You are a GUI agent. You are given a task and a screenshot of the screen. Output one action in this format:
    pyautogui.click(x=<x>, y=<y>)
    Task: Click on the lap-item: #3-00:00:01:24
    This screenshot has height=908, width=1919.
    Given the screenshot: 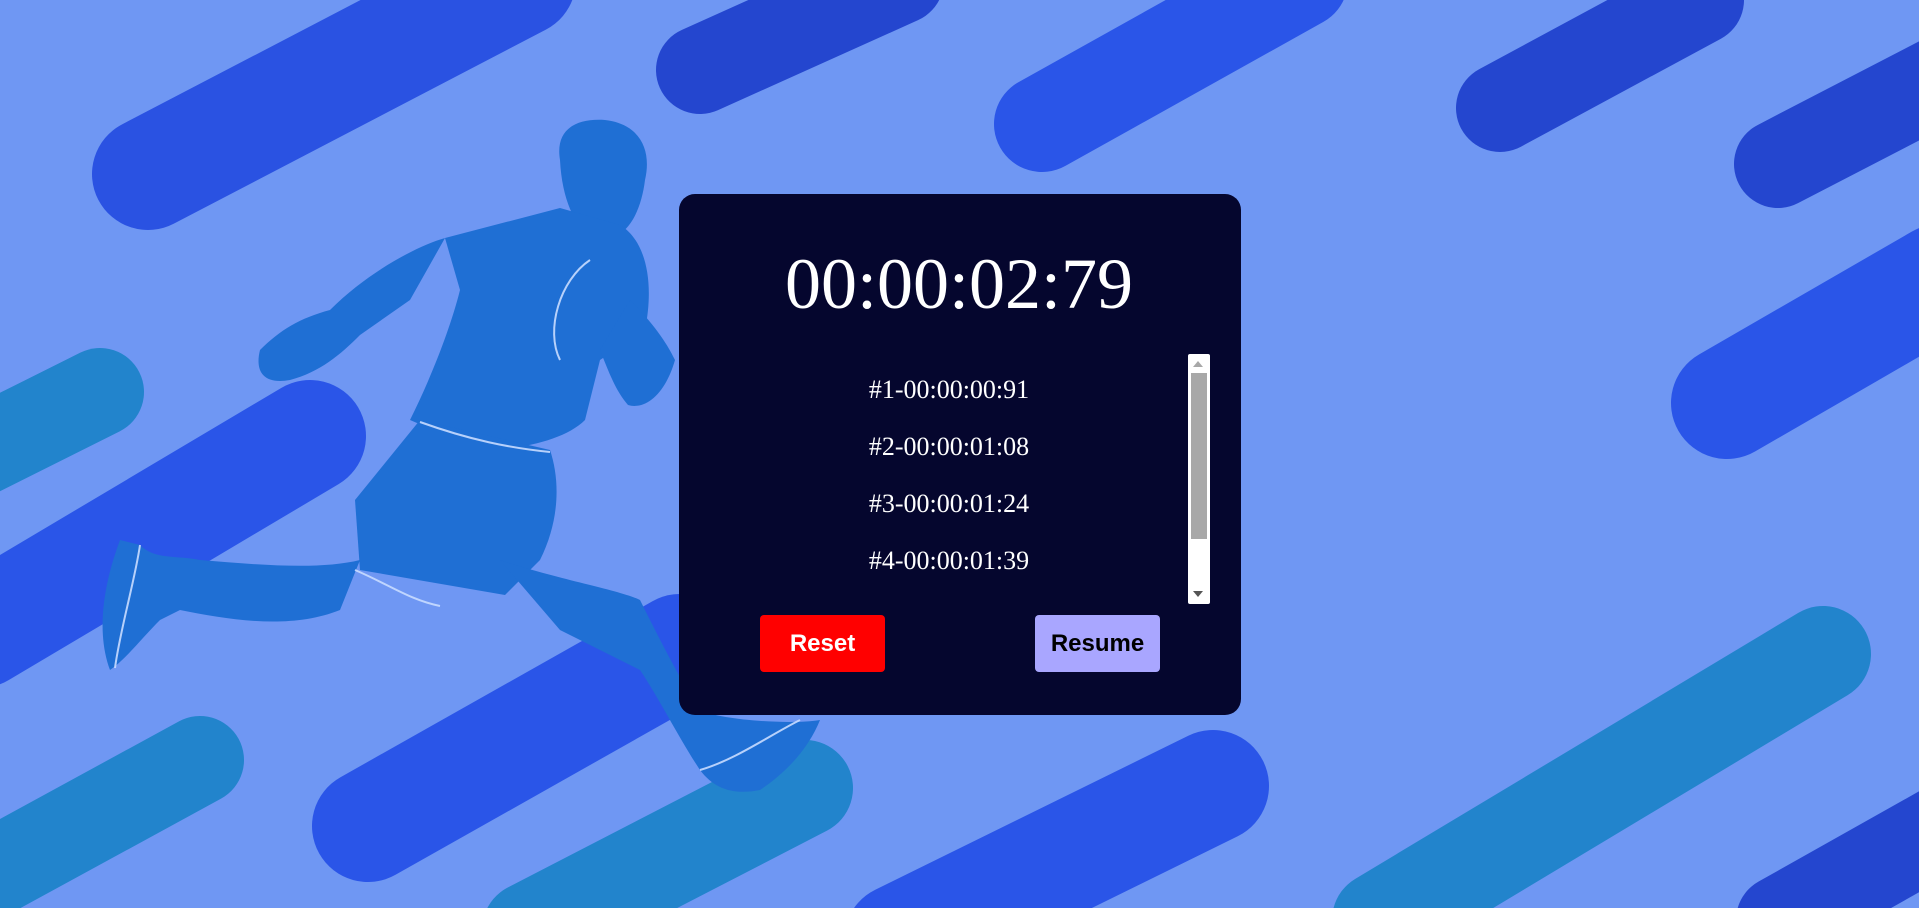 What is the action you would take?
    pyautogui.click(x=949, y=503)
    